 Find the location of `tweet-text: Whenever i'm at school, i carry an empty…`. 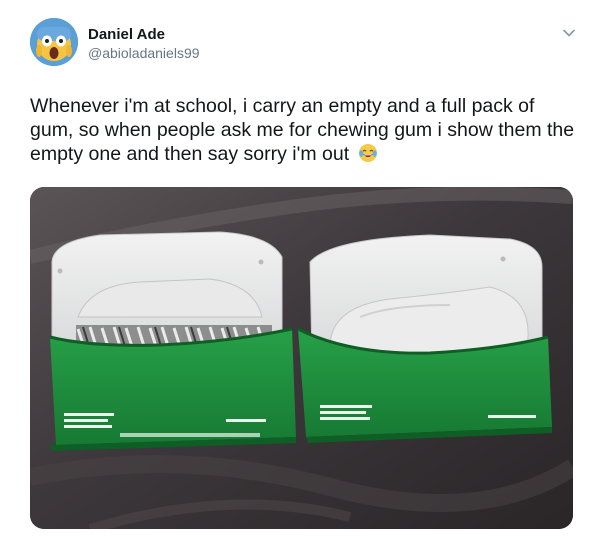

tweet-text: Whenever i'm at school, i carry an empty… is located at coordinates (302, 130).